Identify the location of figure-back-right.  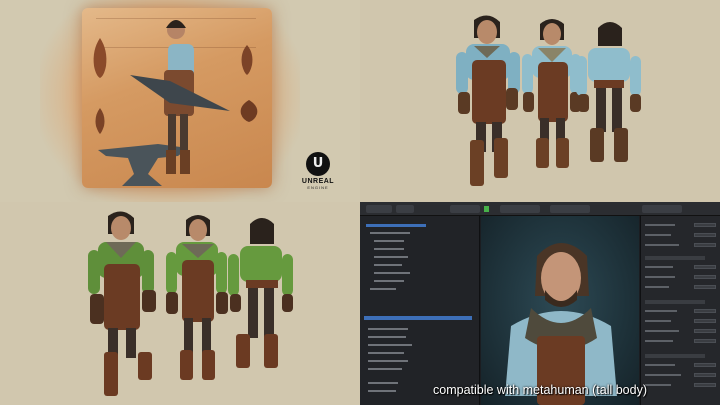
(608, 92).